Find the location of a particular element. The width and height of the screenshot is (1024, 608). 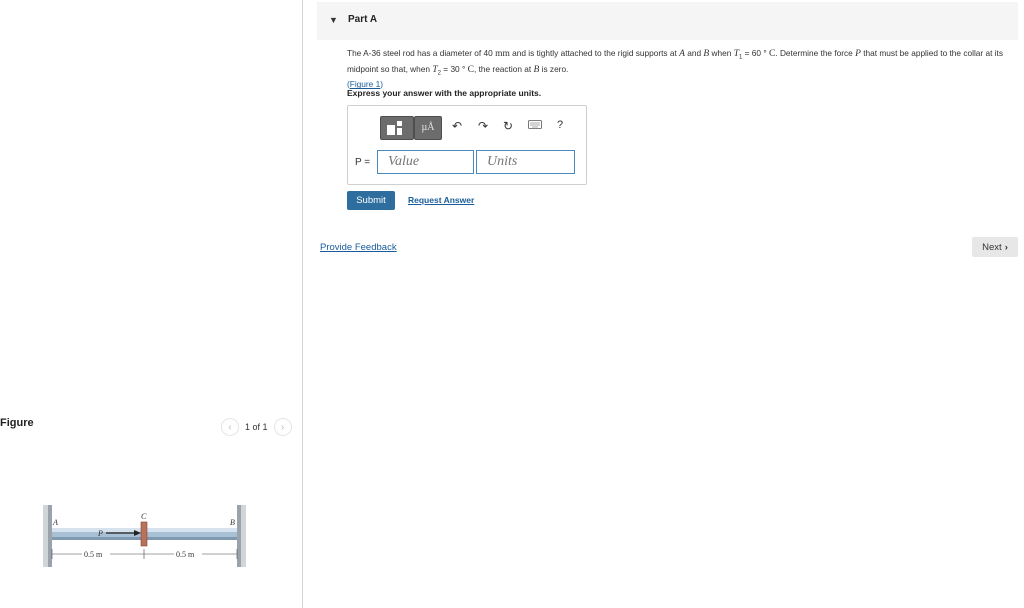

problem-text: , the reaction at is located at coordinates (502, 68).